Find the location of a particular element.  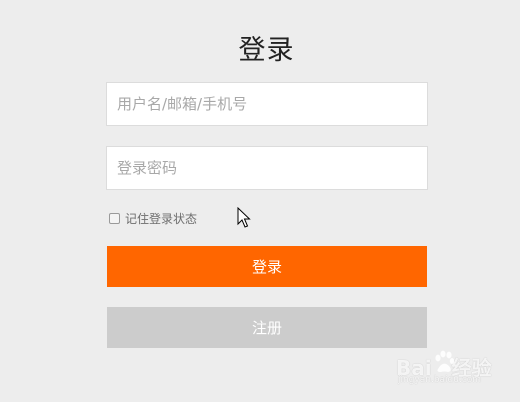

username-input is located at coordinates (267, 104).